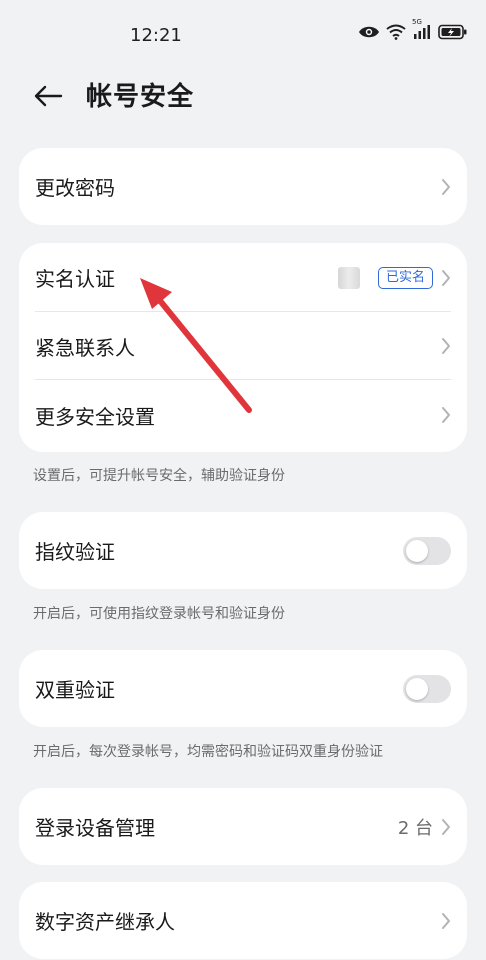  I want to click on two-factor-toggle, so click(427, 688).